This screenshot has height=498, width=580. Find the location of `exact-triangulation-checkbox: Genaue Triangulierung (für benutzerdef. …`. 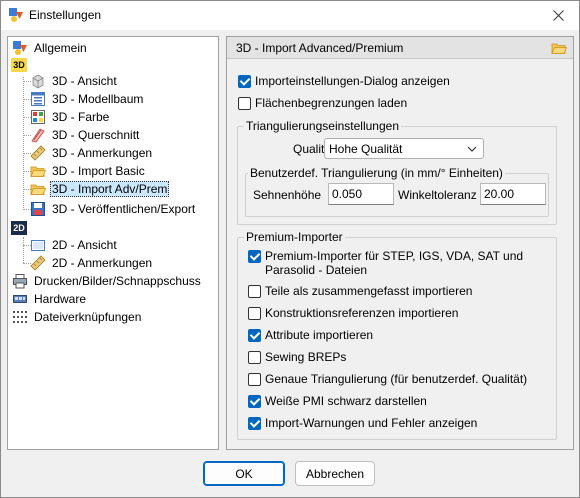

exact-triangulation-checkbox: Genaue Triangulierung (für benutzerdef. … is located at coordinates (387, 379).